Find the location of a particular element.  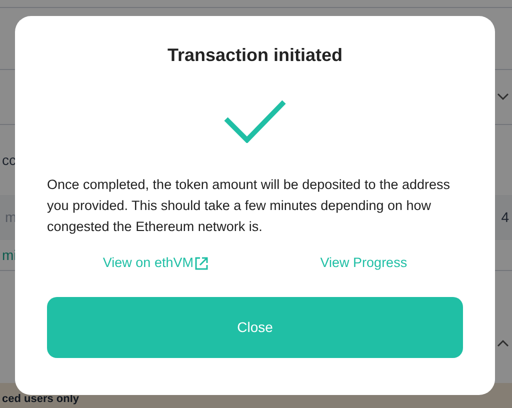

banner-text: ced users only is located at coordinates (41, 399).